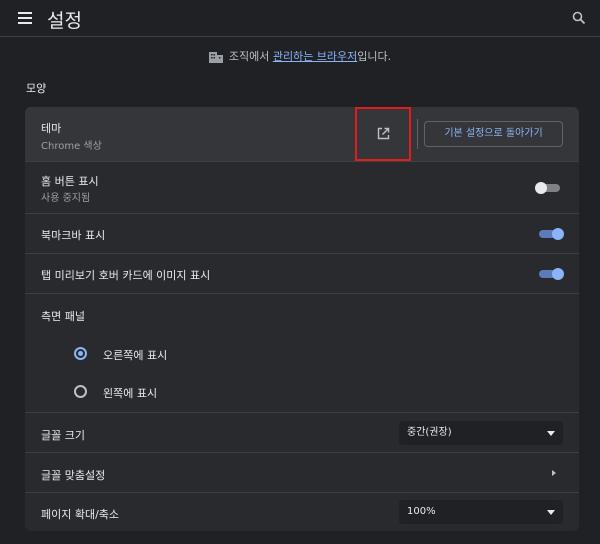  What do you see at coordinates (63, 316) in the screenshot?
I see `side-panel-title: 측면 패널` at bounding box center [63, 316].